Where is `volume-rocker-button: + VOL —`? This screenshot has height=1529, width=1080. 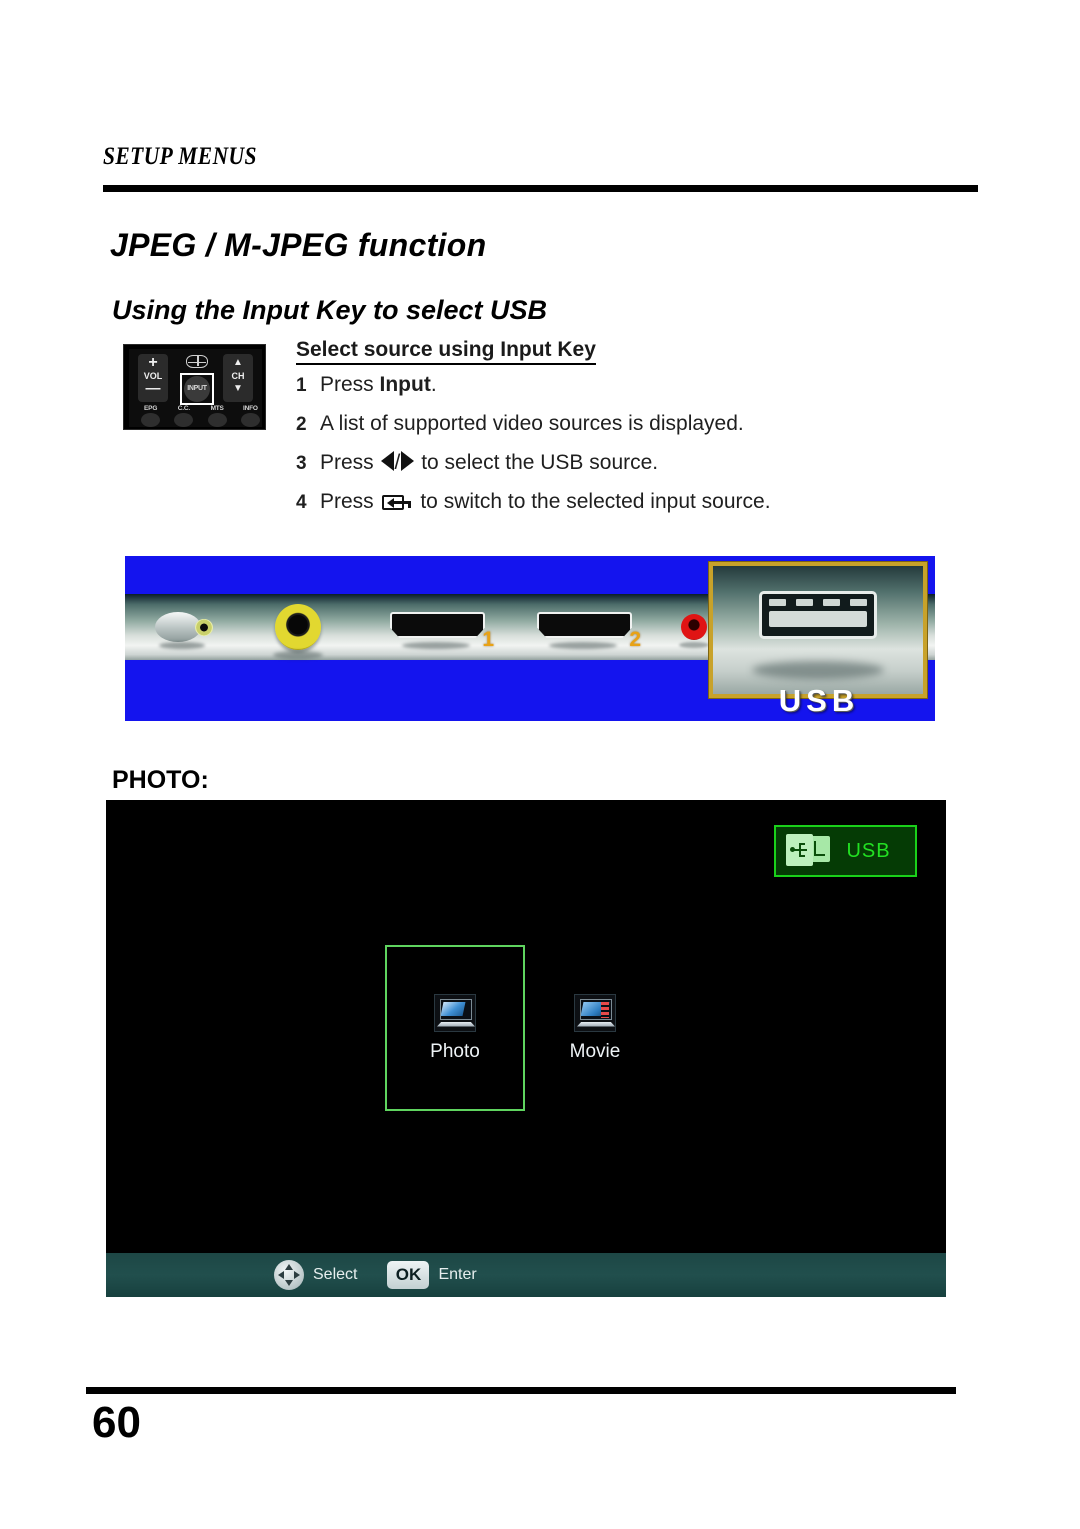
volume-rocker-button: + VOL — is located at coordinates (153, 378).